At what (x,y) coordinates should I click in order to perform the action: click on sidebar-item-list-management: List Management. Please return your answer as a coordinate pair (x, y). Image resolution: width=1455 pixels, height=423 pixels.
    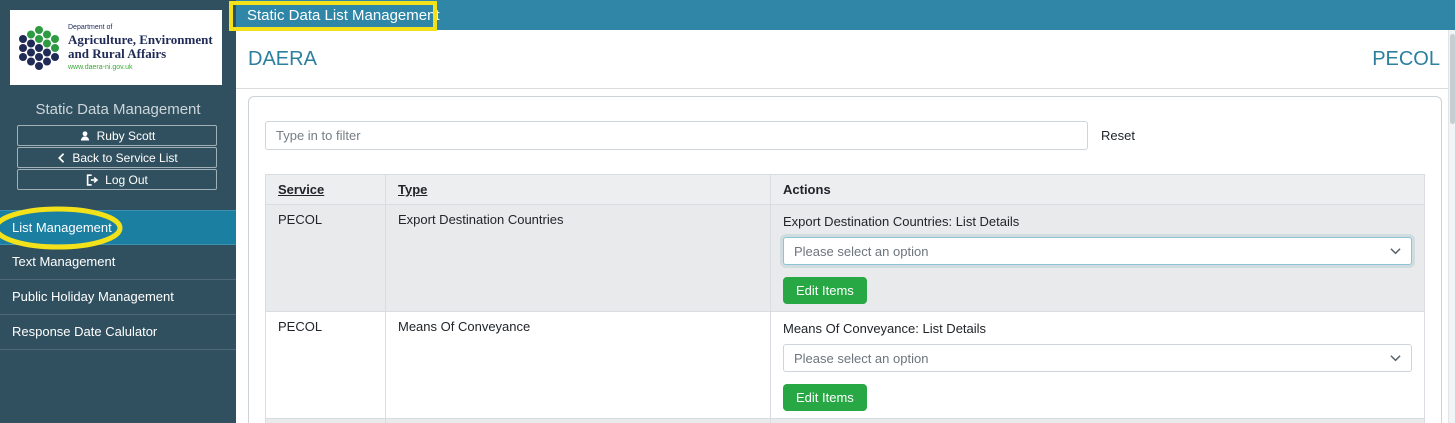
    Looking at the image, I should click on (118, 227).